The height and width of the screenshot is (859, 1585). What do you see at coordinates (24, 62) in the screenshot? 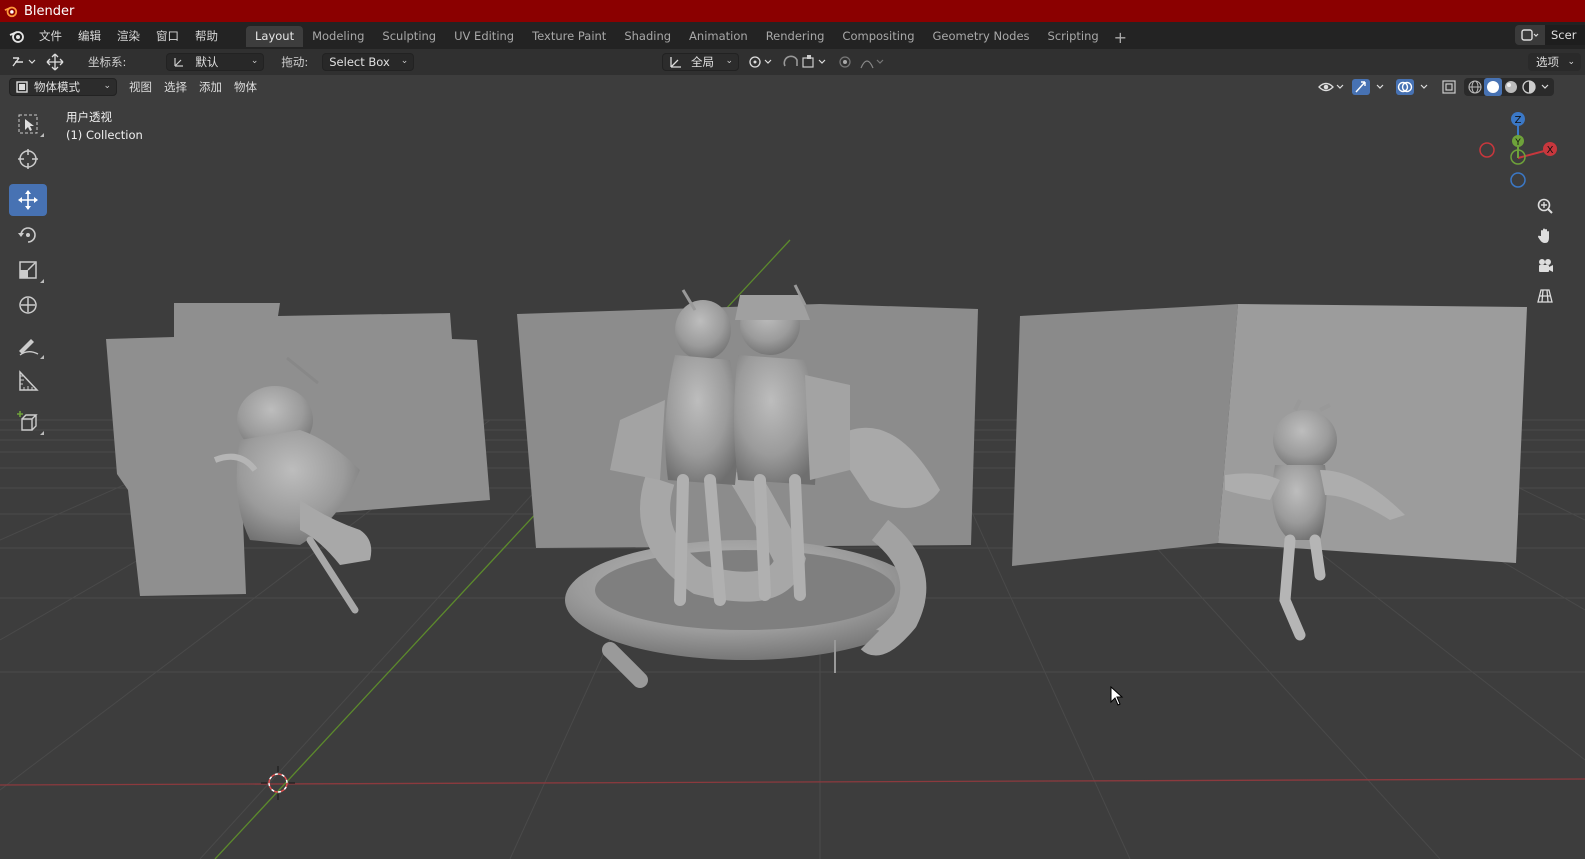
I see `editor-type-icon` at bounding box center [24, 62].